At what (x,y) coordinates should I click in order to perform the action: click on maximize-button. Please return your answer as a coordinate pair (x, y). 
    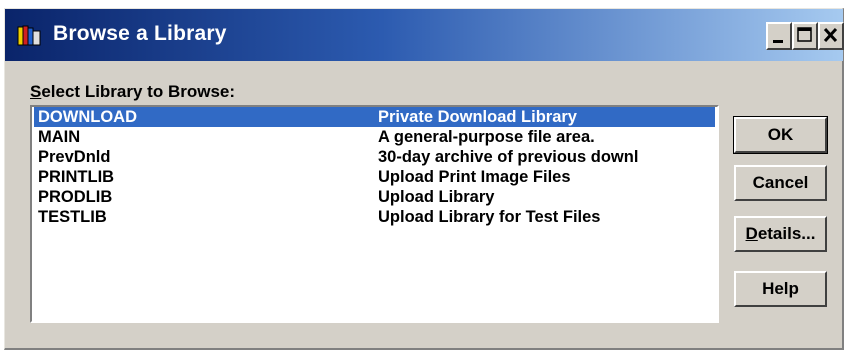
    Looking at the image, I should click on (805, 36).